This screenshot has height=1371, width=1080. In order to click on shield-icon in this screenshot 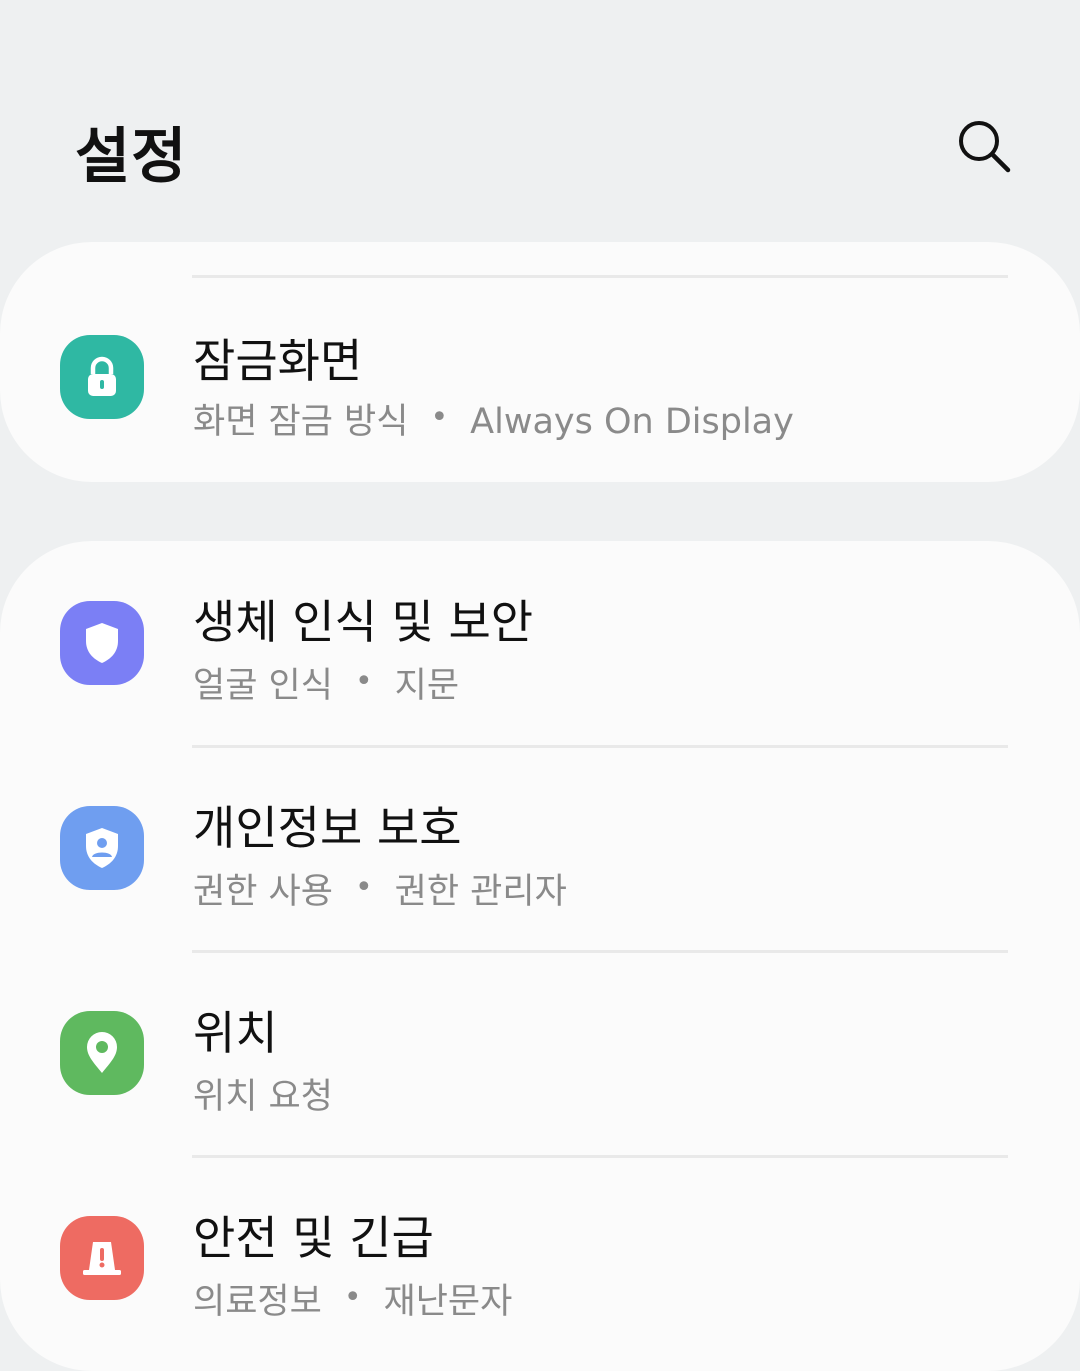, I will do `click(102, 643)`.